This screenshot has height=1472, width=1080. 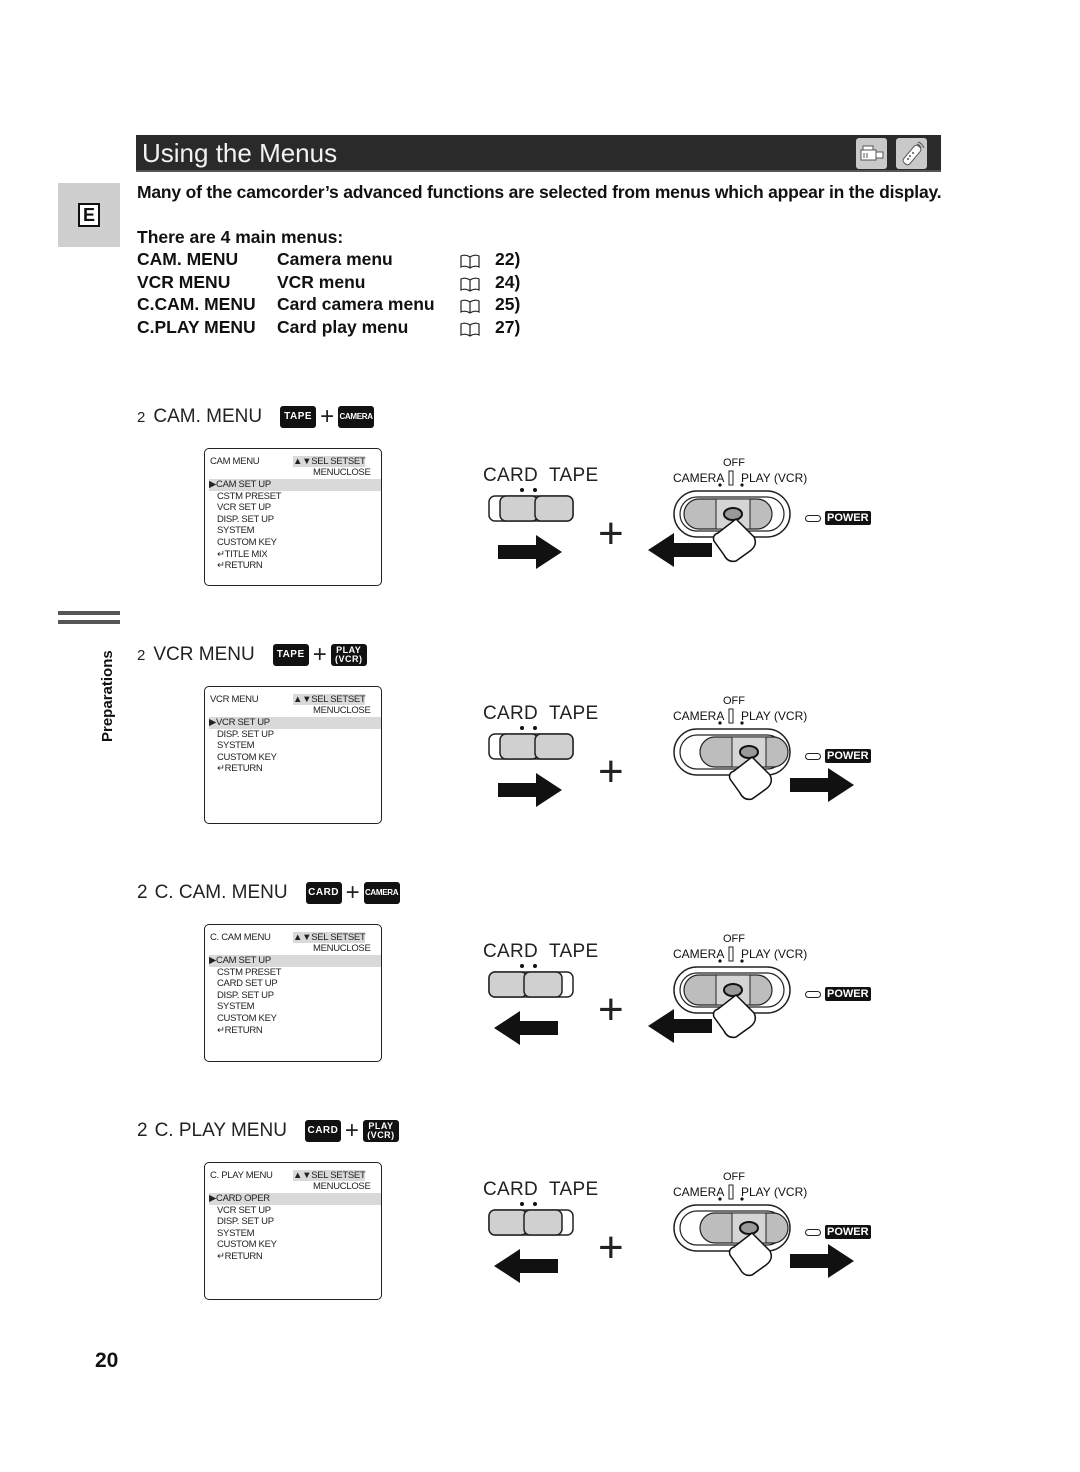 I want to click on screen-menu-item: ▶CARD OPER, so click(x=295, y=1199).